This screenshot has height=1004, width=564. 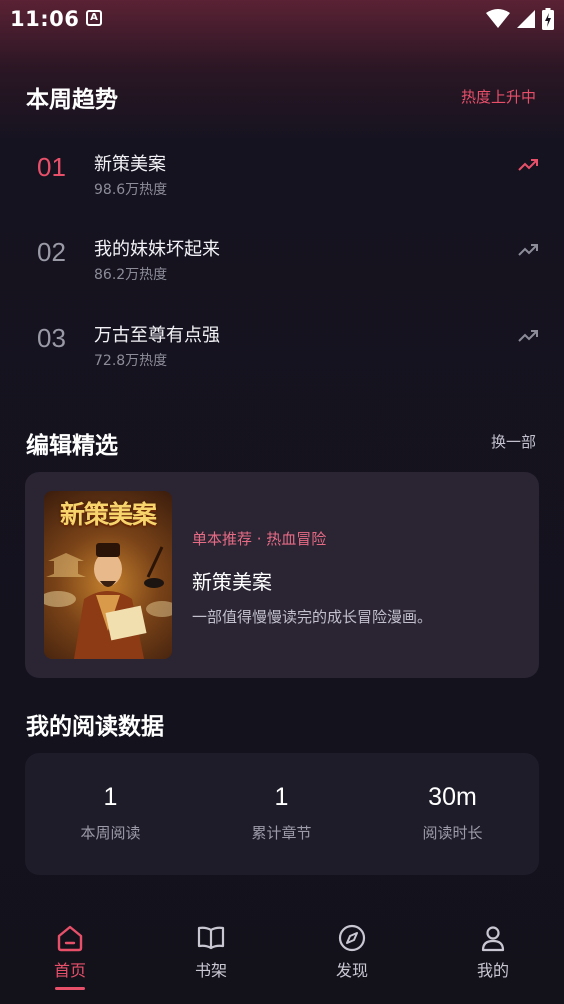 What do you see at coordinates (312, 617) in the screenshot?
I see `pick-description: 一部值得慢慢读完的成长冒险漫画。` at bounding box center [312, 617].